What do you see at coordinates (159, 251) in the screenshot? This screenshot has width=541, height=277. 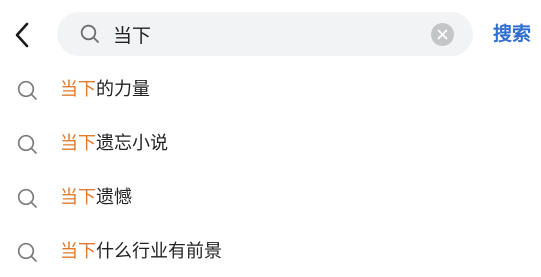 I see `suggestion-rest: 什么行业有前景` at bounding box center [159, 251].